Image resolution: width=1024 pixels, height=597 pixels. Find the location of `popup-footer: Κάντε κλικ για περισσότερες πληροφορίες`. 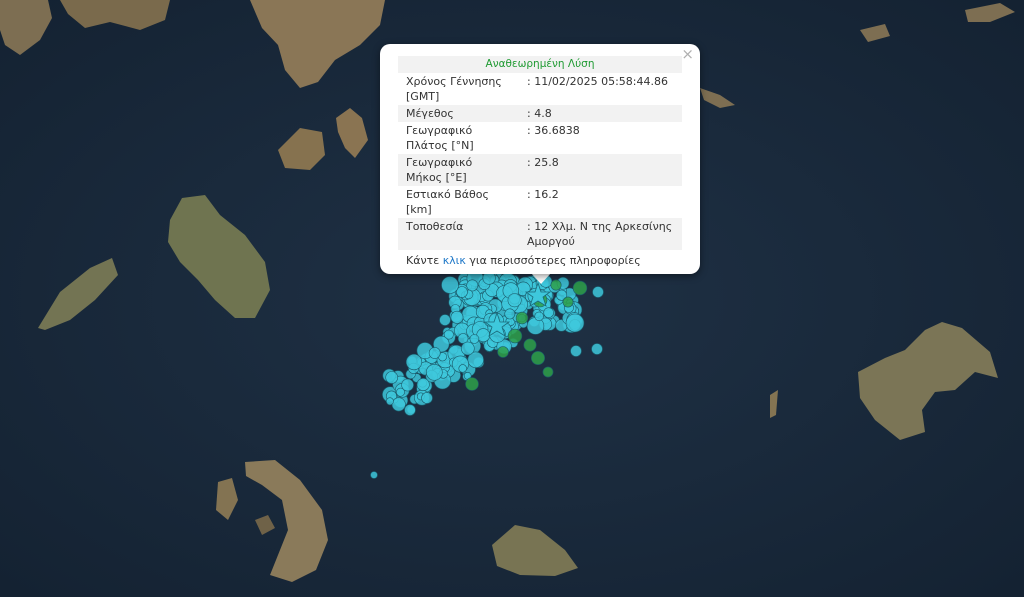

popup-footer: Κάντε κλικ για περισσότερες πληροφορίες is located at coordinates (540, 260).